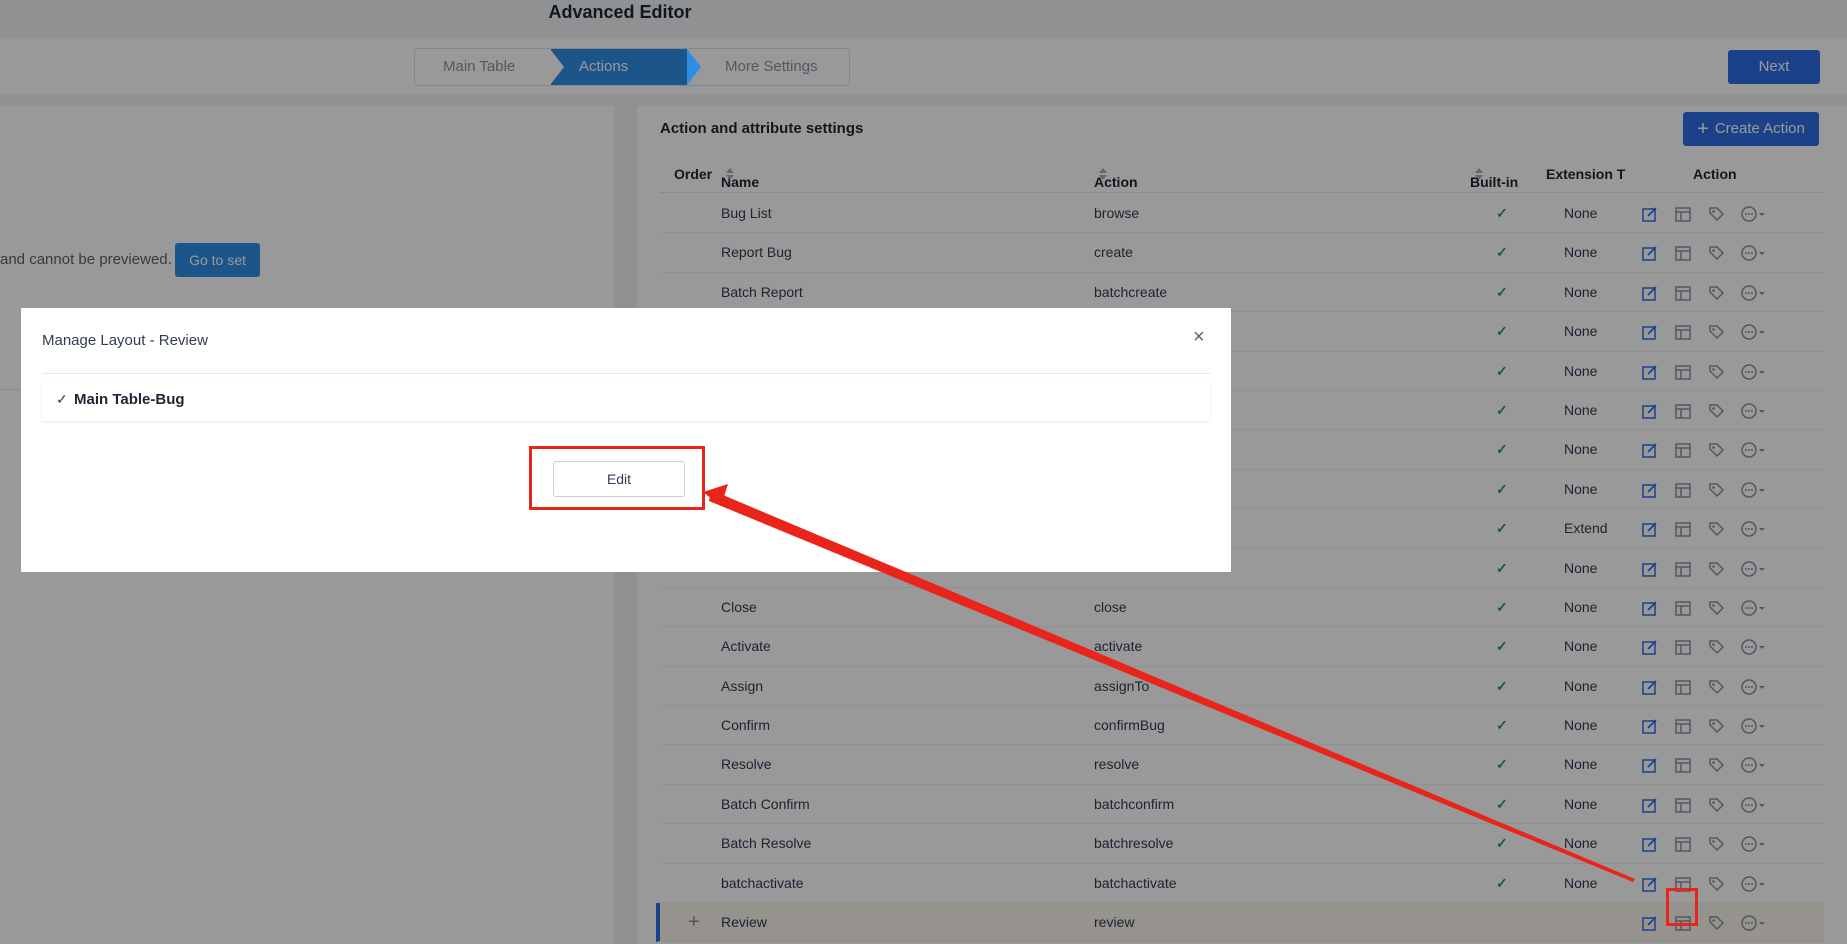 The height and width of the screenshot is (944, 1847). I want to click on close-icon: ×, so click(1199, 337).